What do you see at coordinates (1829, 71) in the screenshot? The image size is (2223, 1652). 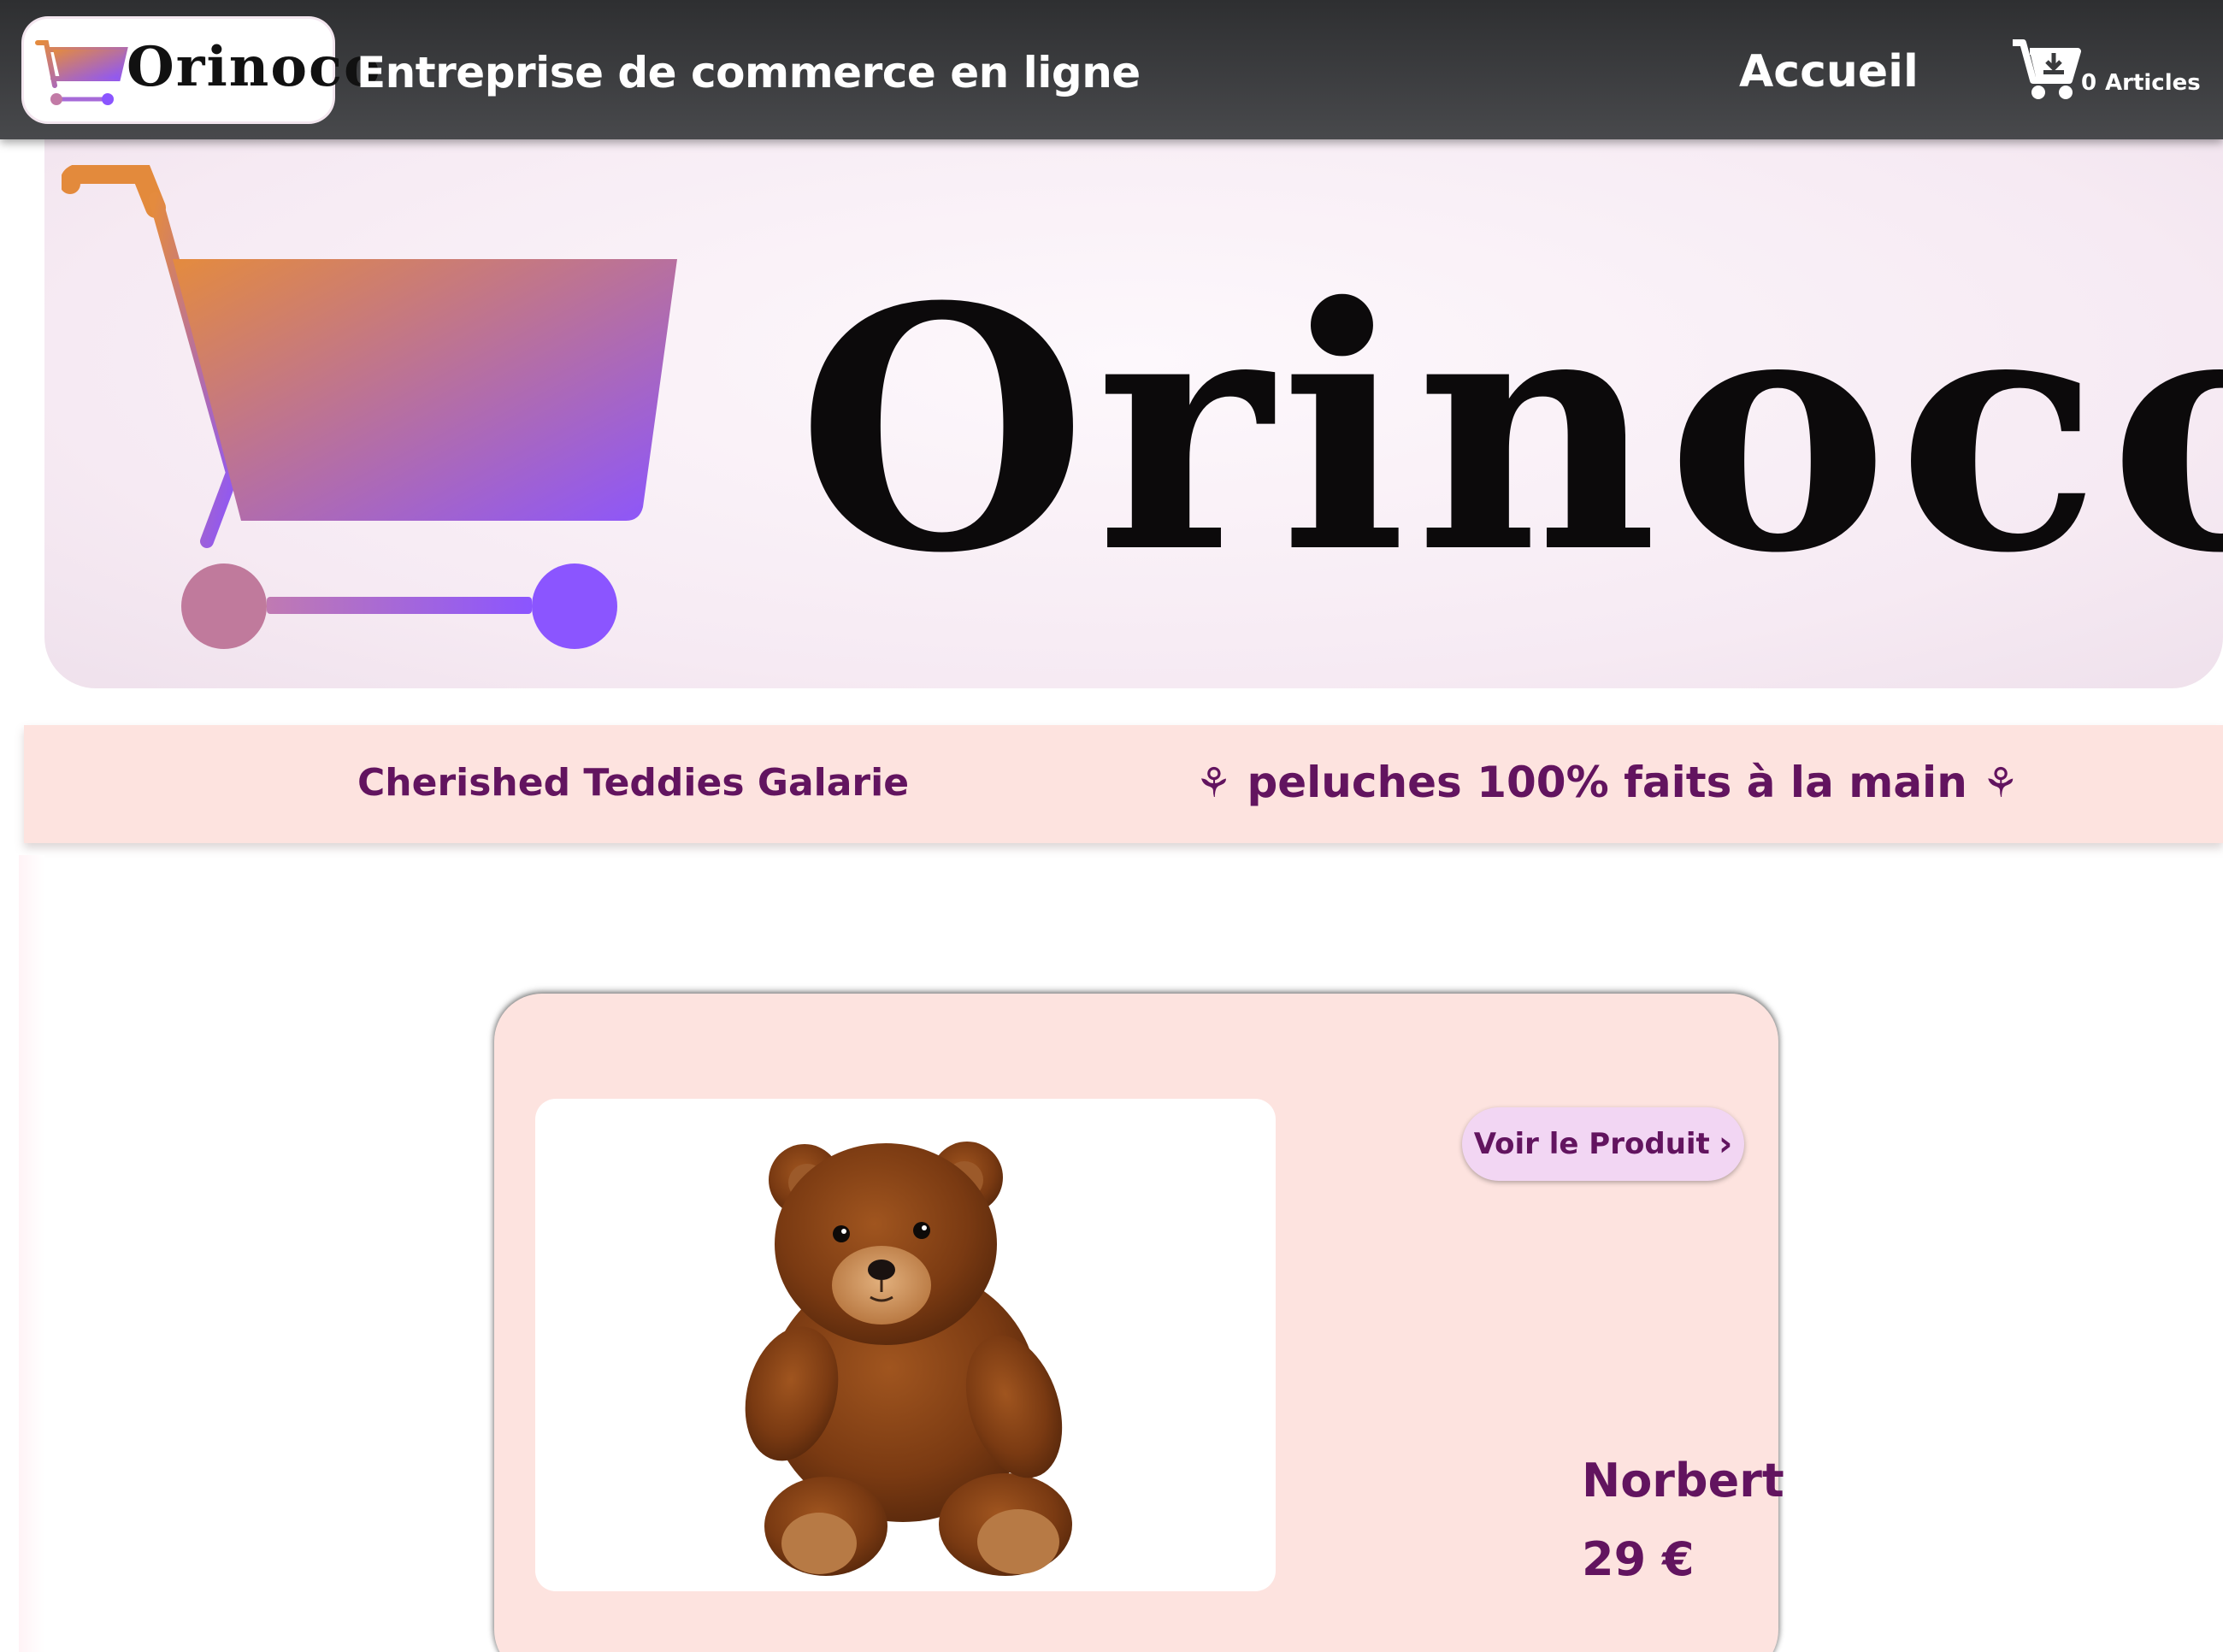 I see `nav-home-link: Accueil` at bounding box center [1829, 71].